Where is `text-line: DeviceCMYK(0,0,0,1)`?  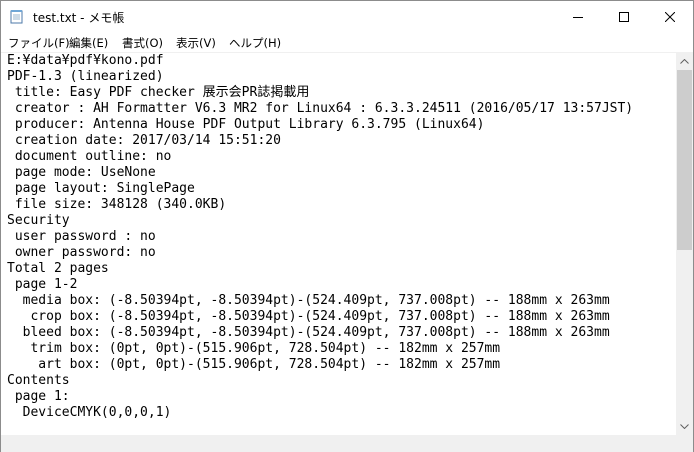
text-line: DeviceCMYK(0,0,0,1) is located at coordinates (89, 412).